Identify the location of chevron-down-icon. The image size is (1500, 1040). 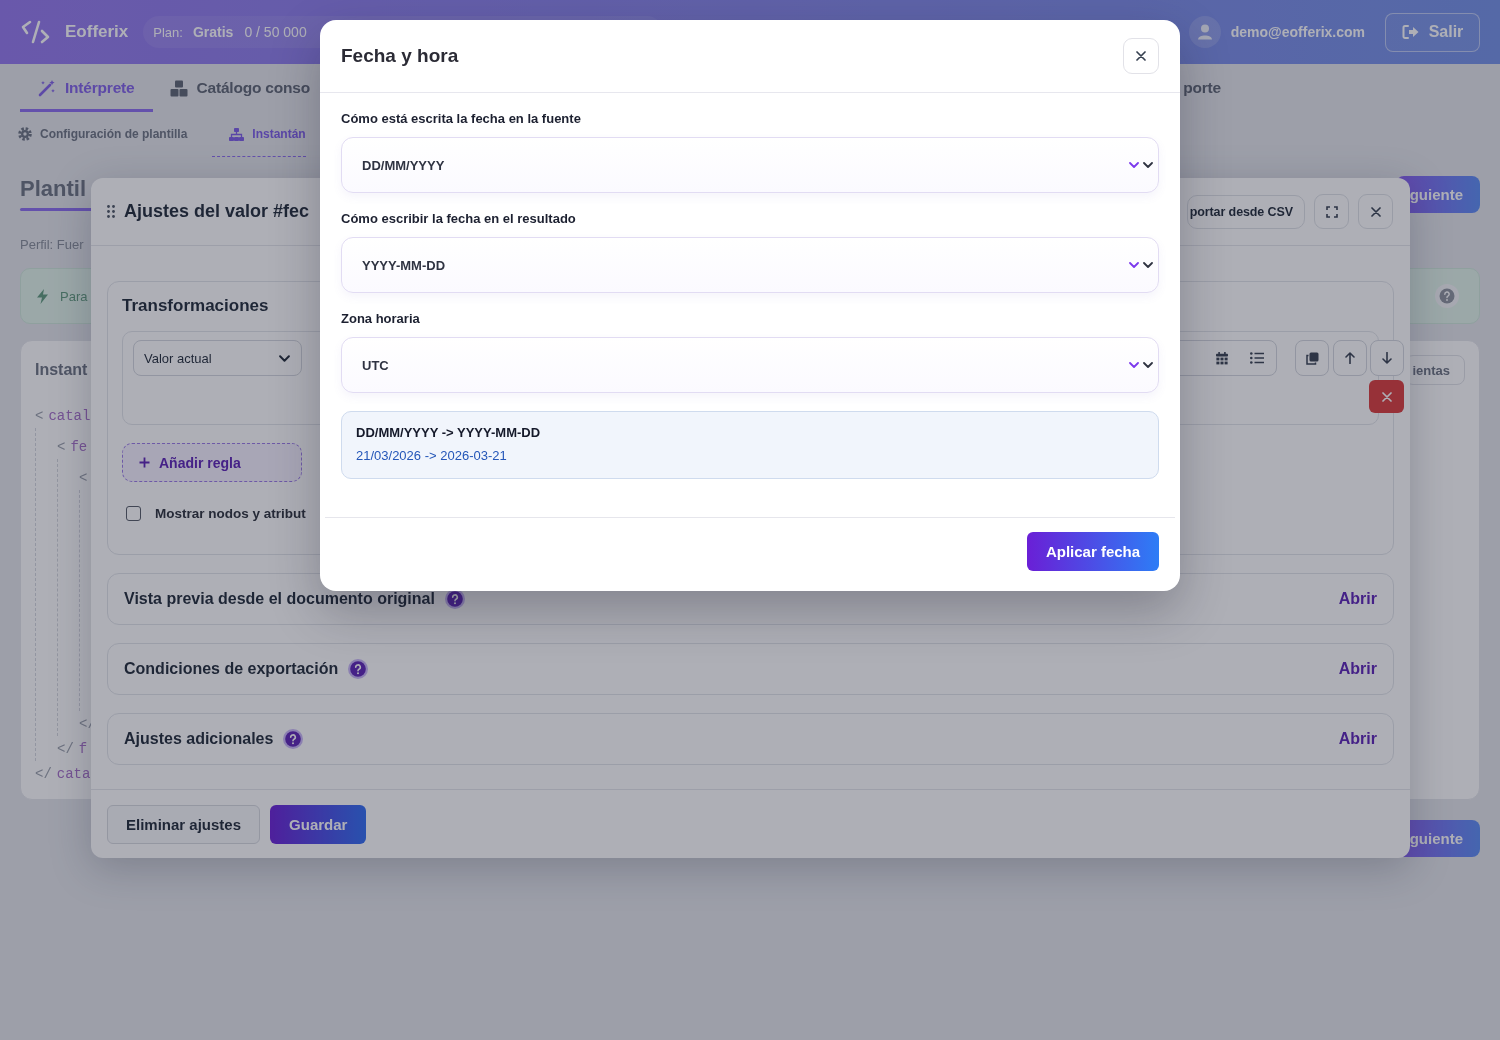
(284, 358).